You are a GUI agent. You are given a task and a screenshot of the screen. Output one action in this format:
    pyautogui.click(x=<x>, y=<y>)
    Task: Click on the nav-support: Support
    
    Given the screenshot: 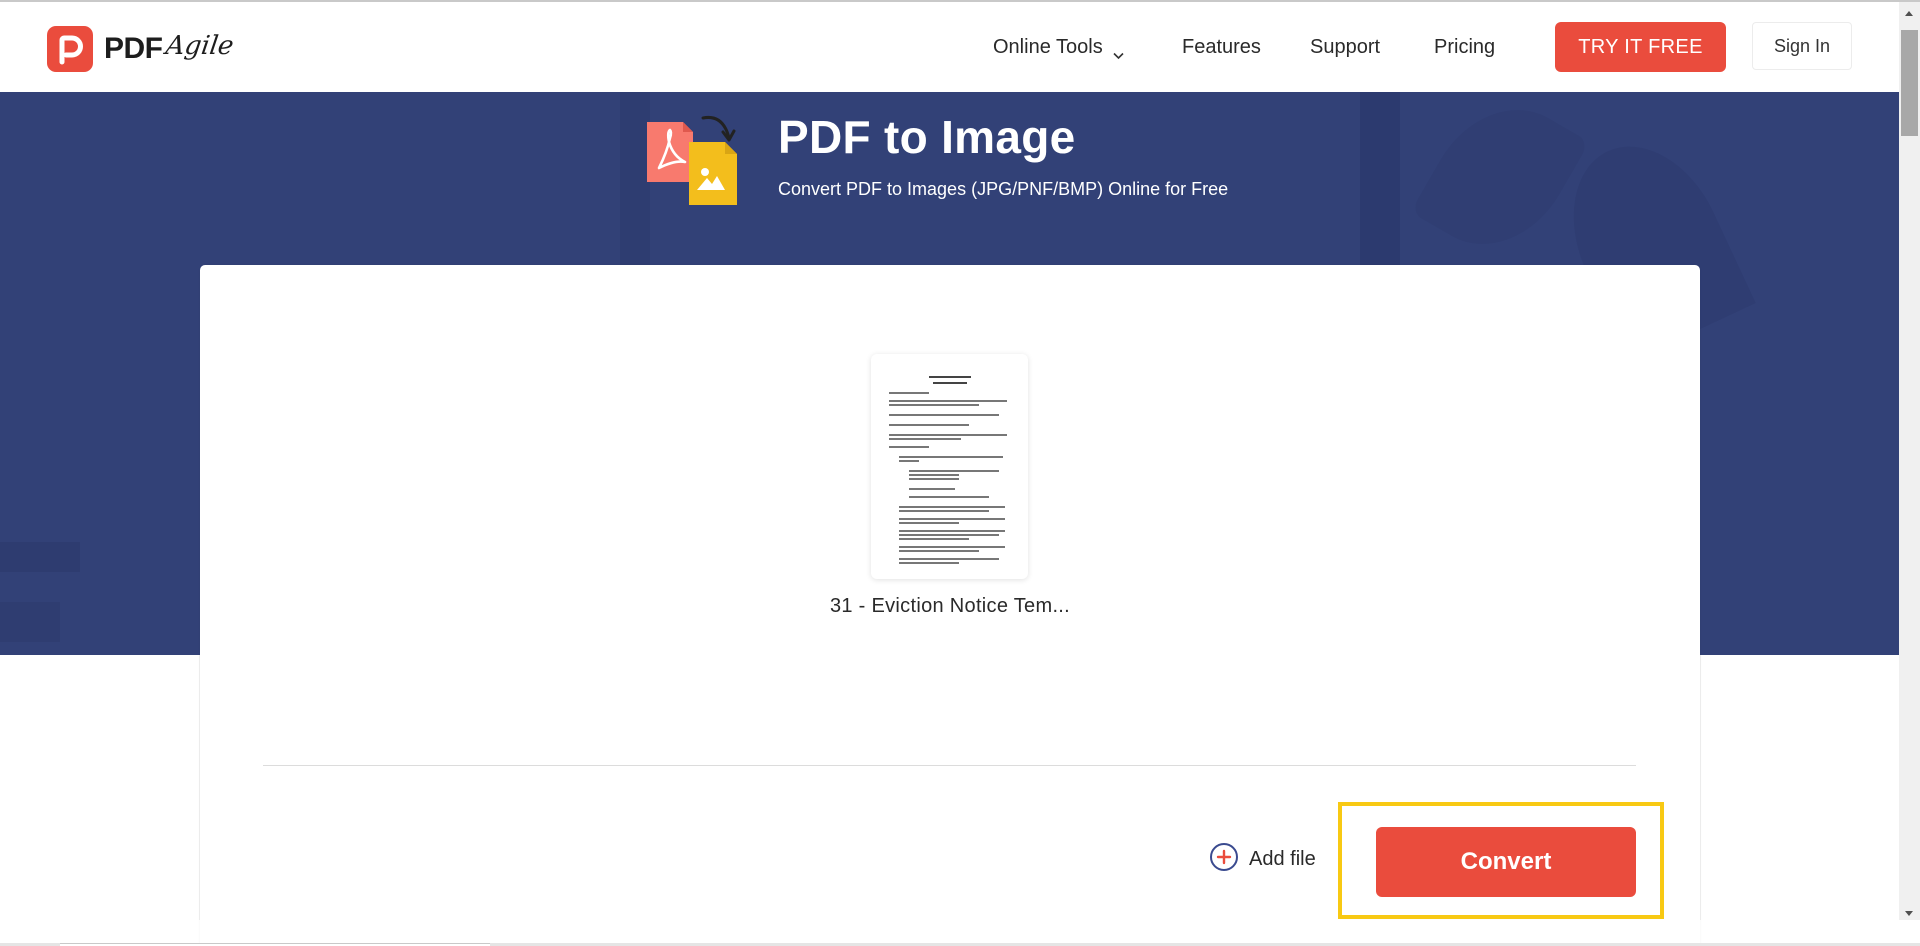 What is the action you would take?
    pyautogui.click(x=1345, y=47)
    